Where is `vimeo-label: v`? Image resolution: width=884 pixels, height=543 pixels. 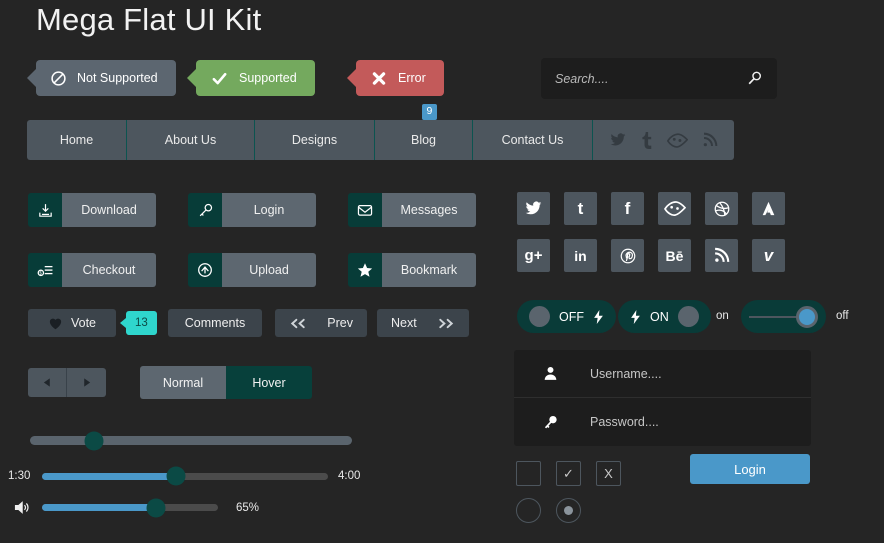 vimeo-label: v is located at coordinates (768, 255).